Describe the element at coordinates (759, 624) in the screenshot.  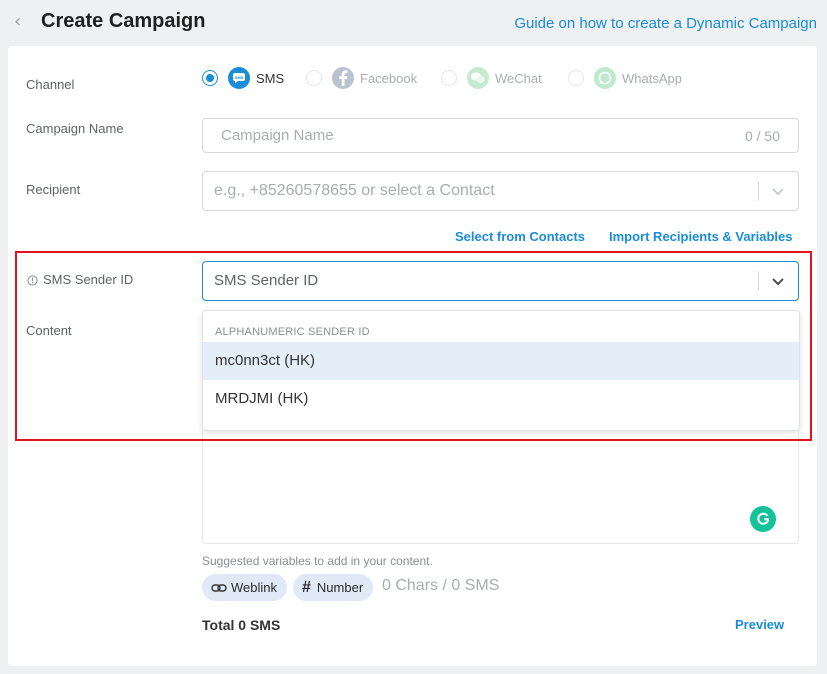
I see `preview-link: Preview` at that location.